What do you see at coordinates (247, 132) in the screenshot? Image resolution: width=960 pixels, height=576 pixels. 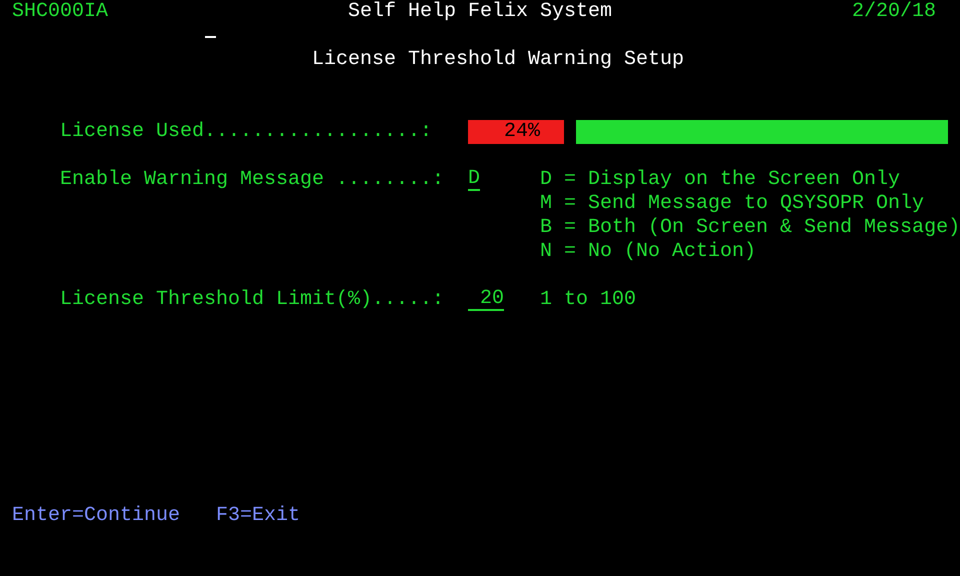 I see `field-label: License Used..................:` at bounding box center [247, 132].